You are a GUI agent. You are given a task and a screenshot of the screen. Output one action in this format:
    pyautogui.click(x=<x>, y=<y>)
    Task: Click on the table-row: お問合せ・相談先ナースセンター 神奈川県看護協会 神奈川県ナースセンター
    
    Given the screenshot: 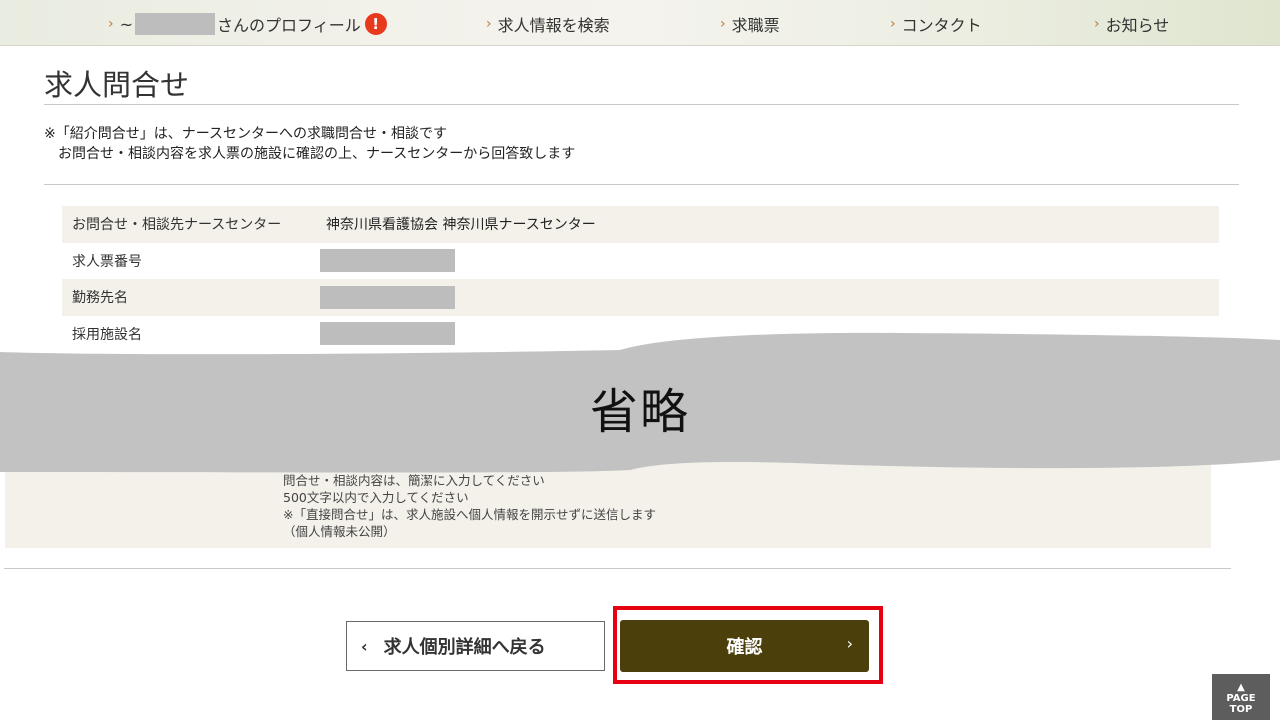 What is the action you would take?
    pyautogui.click(x=640, y=224)
    